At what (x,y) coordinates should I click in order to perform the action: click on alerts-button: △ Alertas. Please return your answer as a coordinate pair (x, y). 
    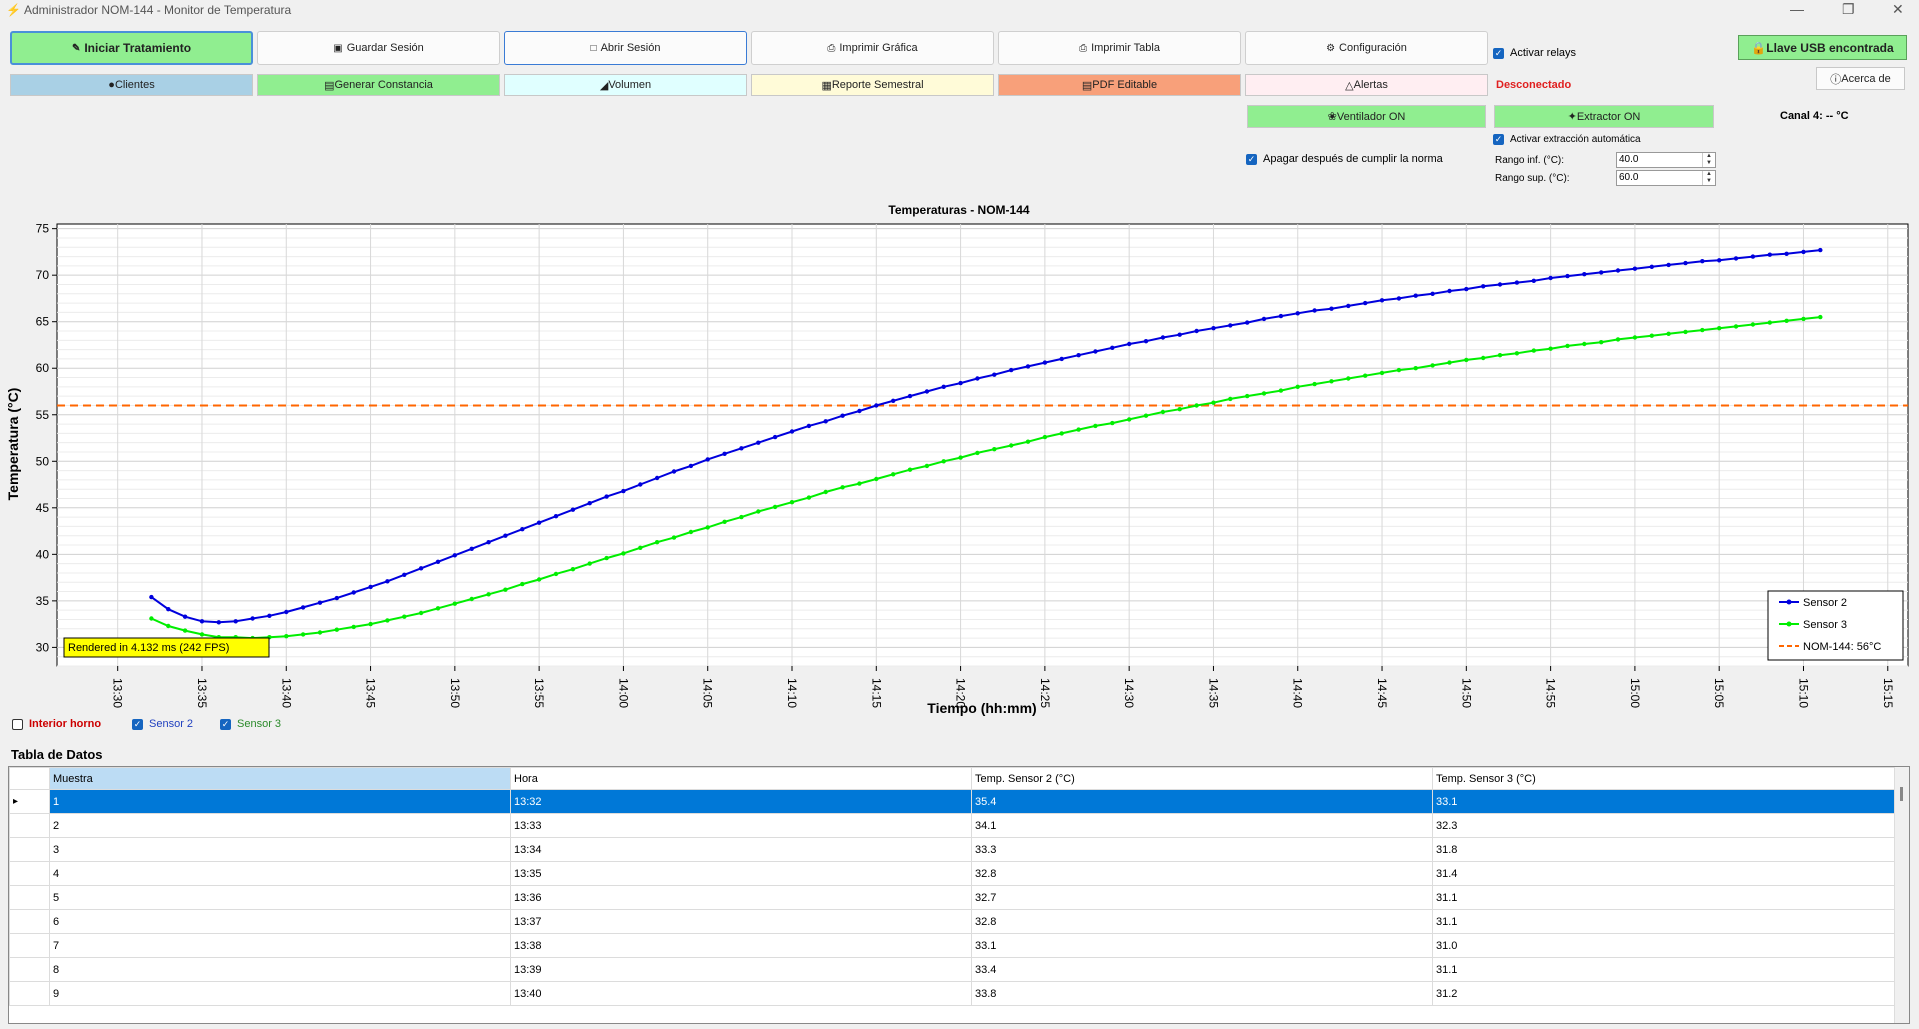
    Looking at the image, I should click on (1366, 85).